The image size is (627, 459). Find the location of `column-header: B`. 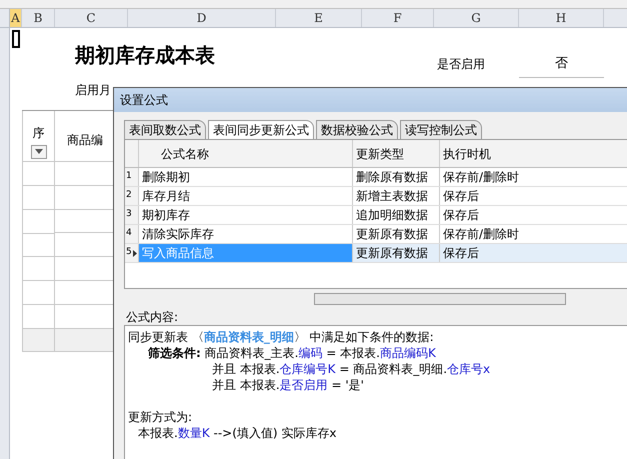

column-header: B is located at coordinates (38, 18).